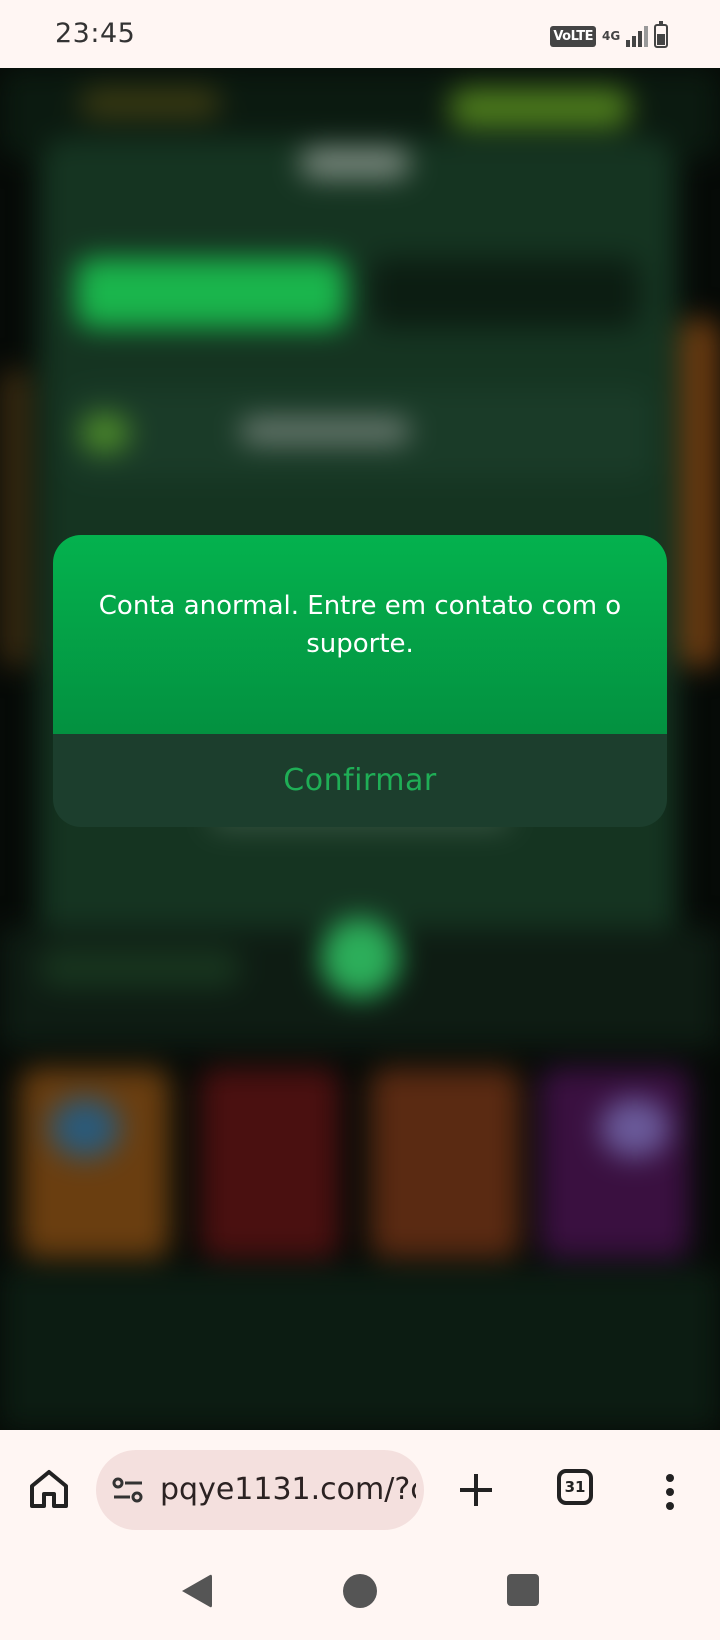 The width and height of the screenshot is (720, 1640). Describe the element at coordinates (128, 1490) in the screenshot. I see `tune-icon` at that location.